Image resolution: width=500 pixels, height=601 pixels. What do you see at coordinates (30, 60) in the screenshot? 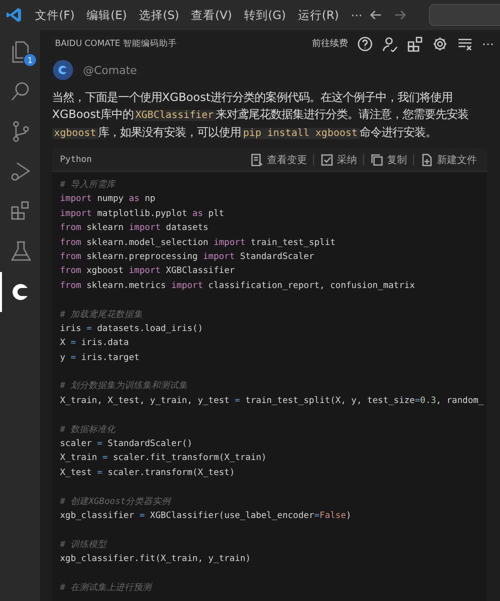
I see `notification-badge: 1` at bounding box center [30, 60].